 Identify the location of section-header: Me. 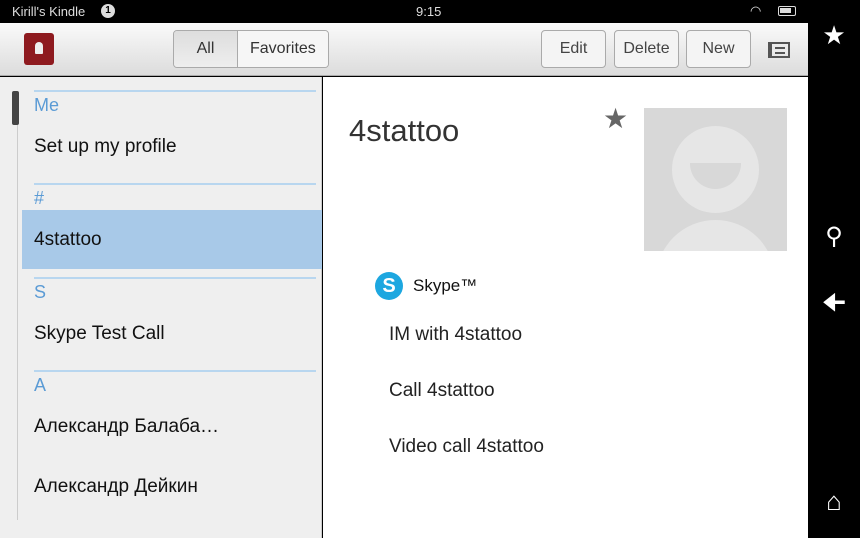
(175, 103).